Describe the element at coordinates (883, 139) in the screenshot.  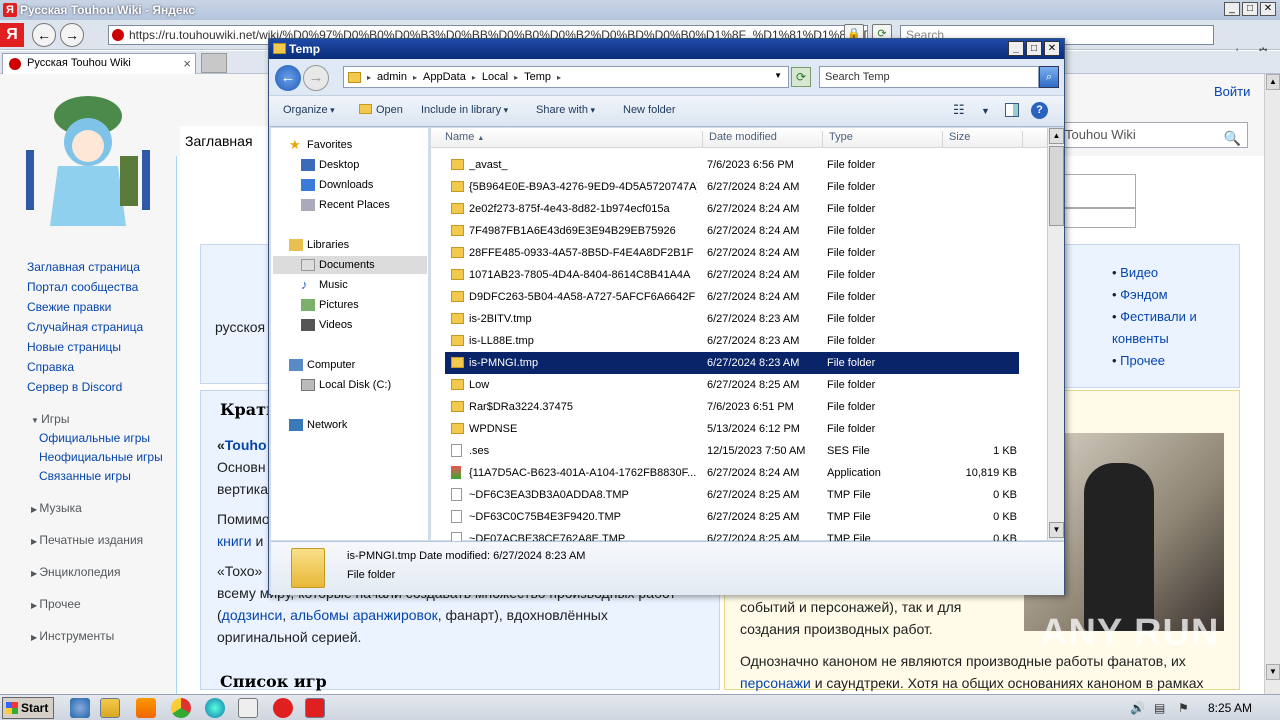
I see `column-type: Type` at that location.